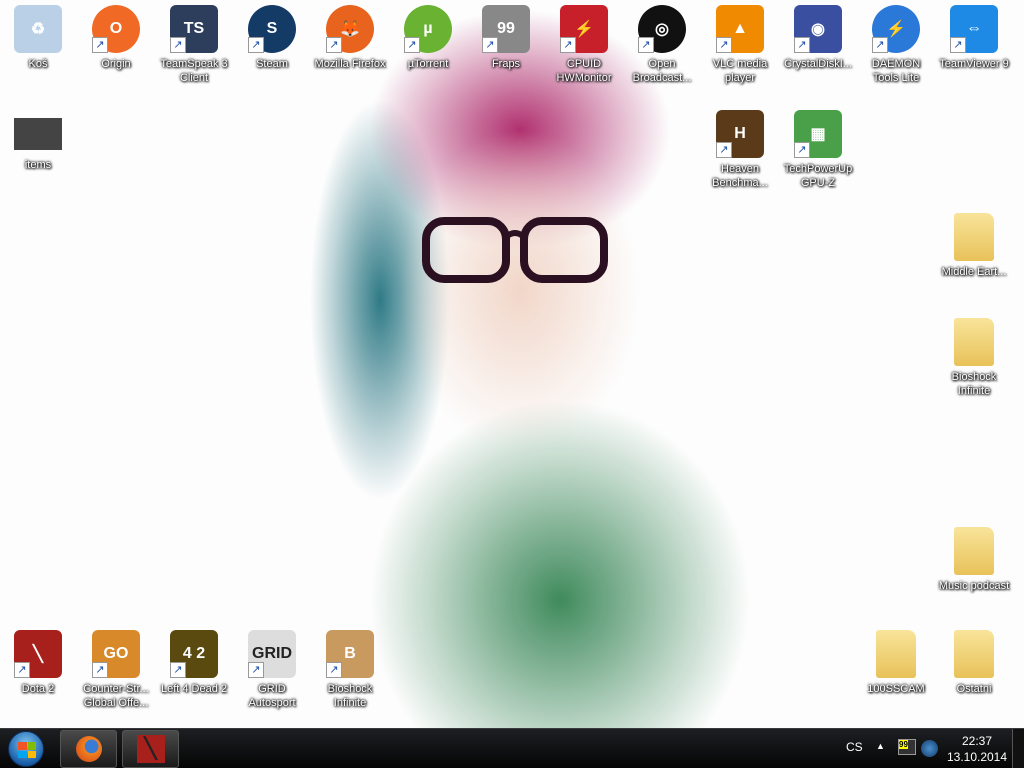  Describe the element at coordinates (584, 71) in the screenshot. I see `desktop-icon-label: CPUID HWMonitor` at that location.